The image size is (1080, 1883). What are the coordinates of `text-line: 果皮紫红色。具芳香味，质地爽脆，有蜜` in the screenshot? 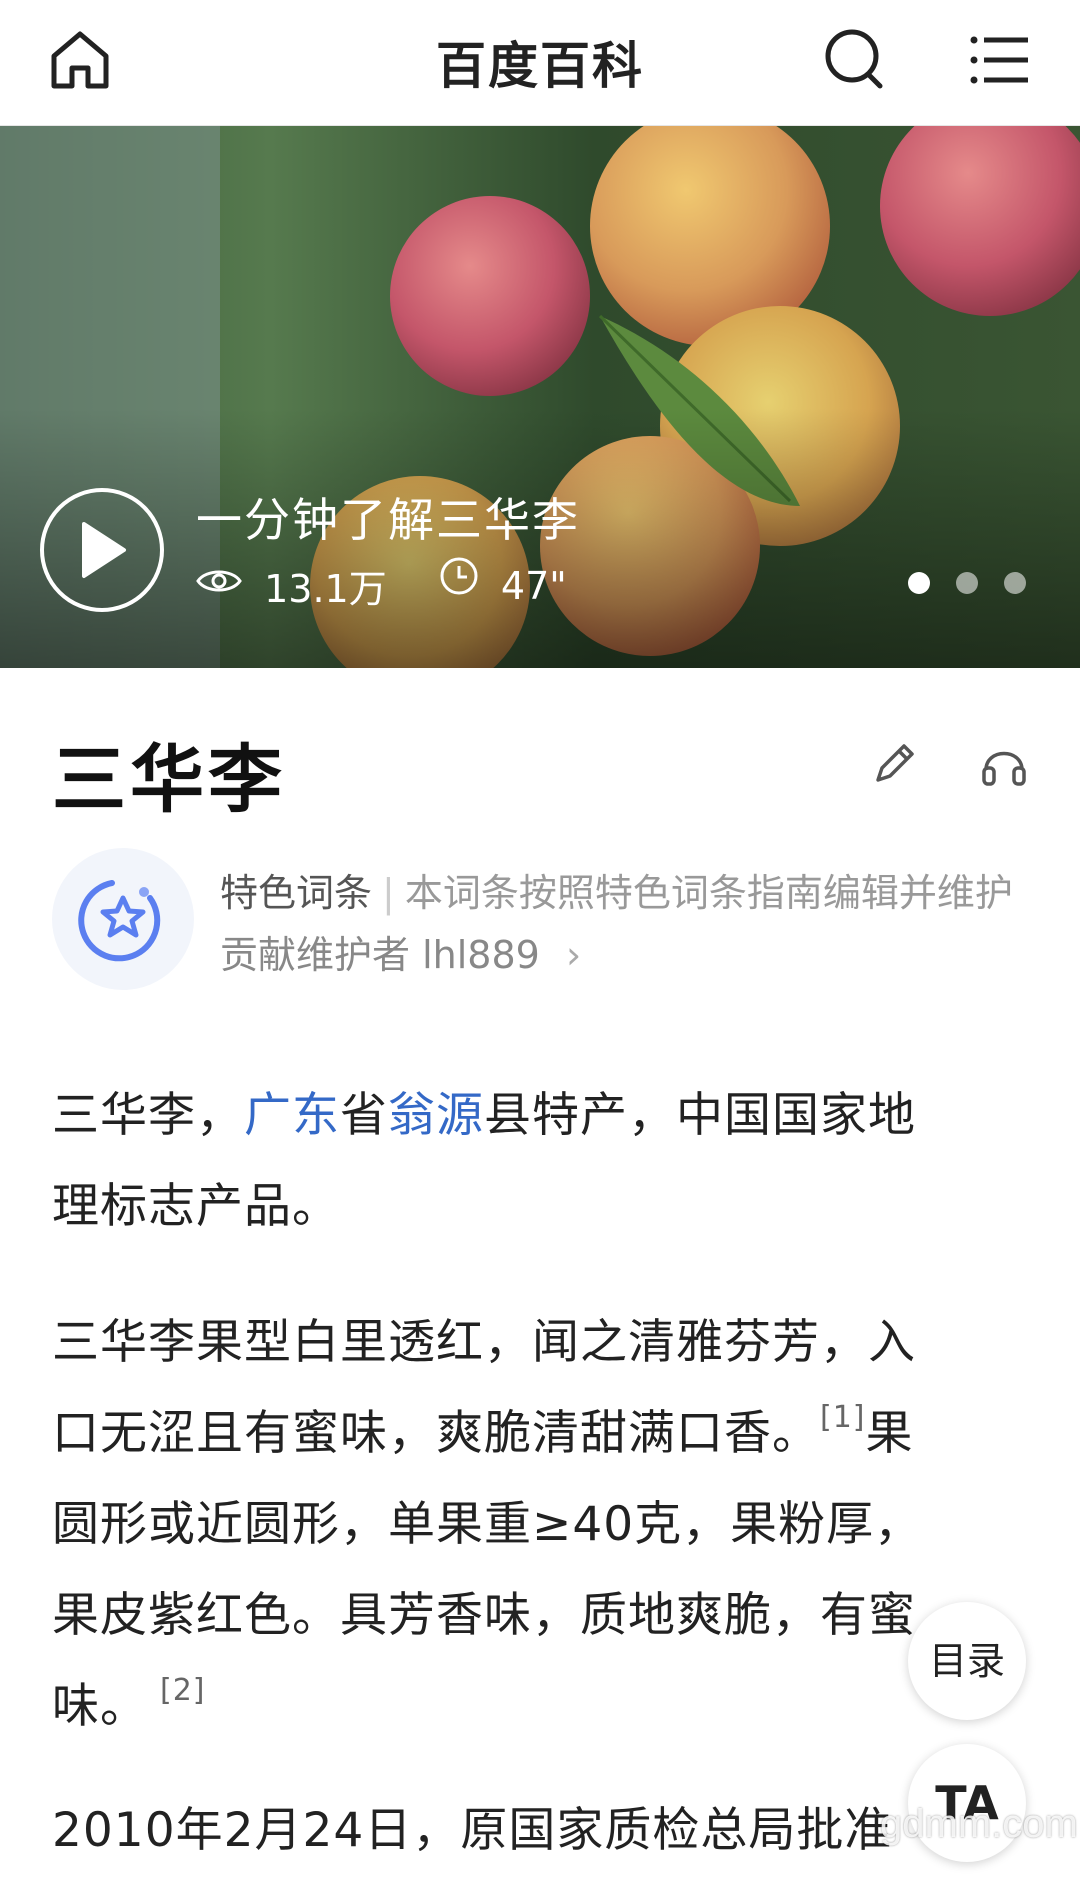 It's located at (484, 1615).